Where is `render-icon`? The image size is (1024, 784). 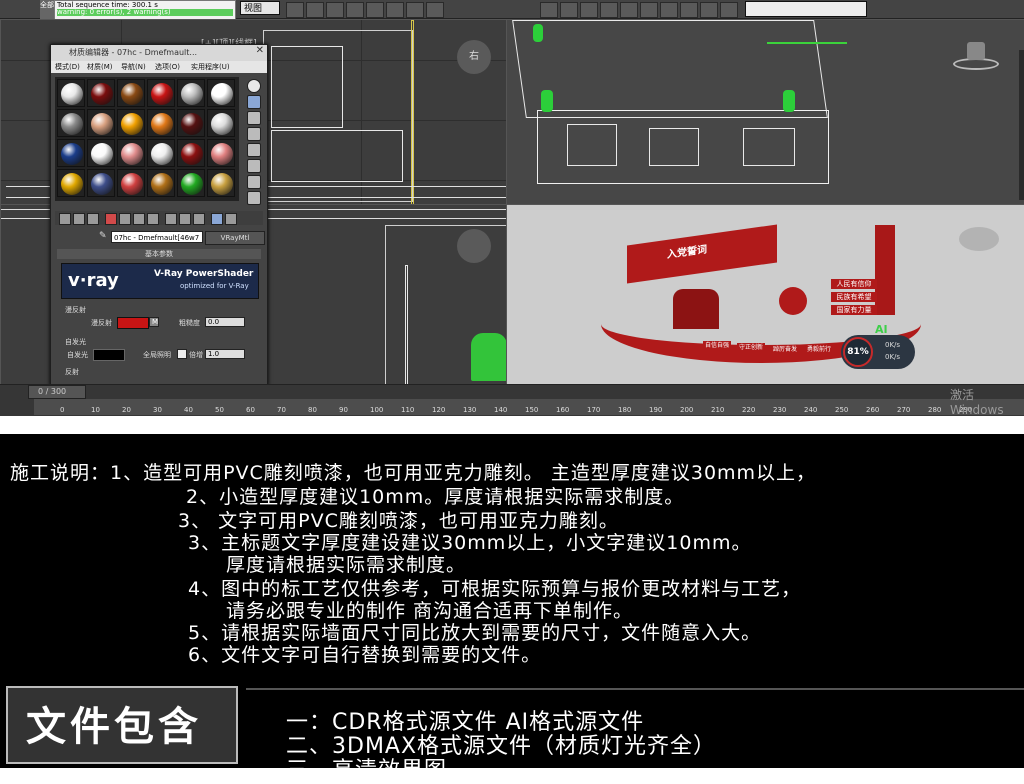
render-icon is located at coordinates (709, 10).